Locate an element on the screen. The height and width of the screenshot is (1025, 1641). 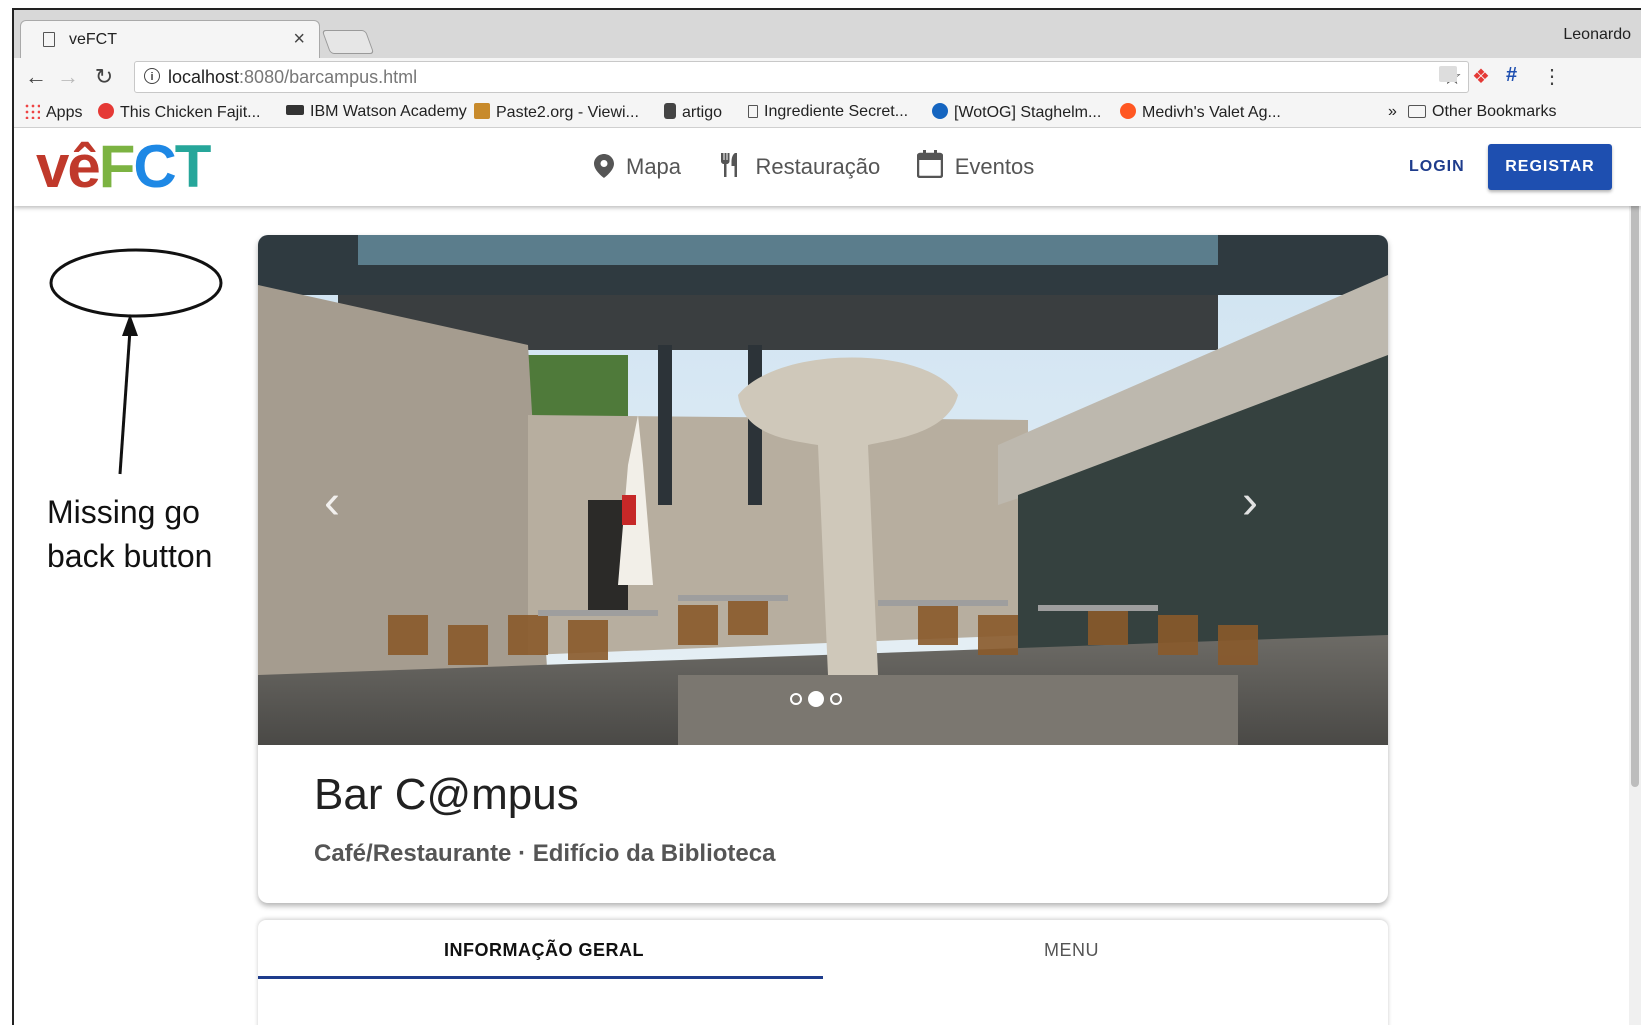
address-bar: i localhost:8080/barcampus.html ☆ is located at coordinates (801, 77).